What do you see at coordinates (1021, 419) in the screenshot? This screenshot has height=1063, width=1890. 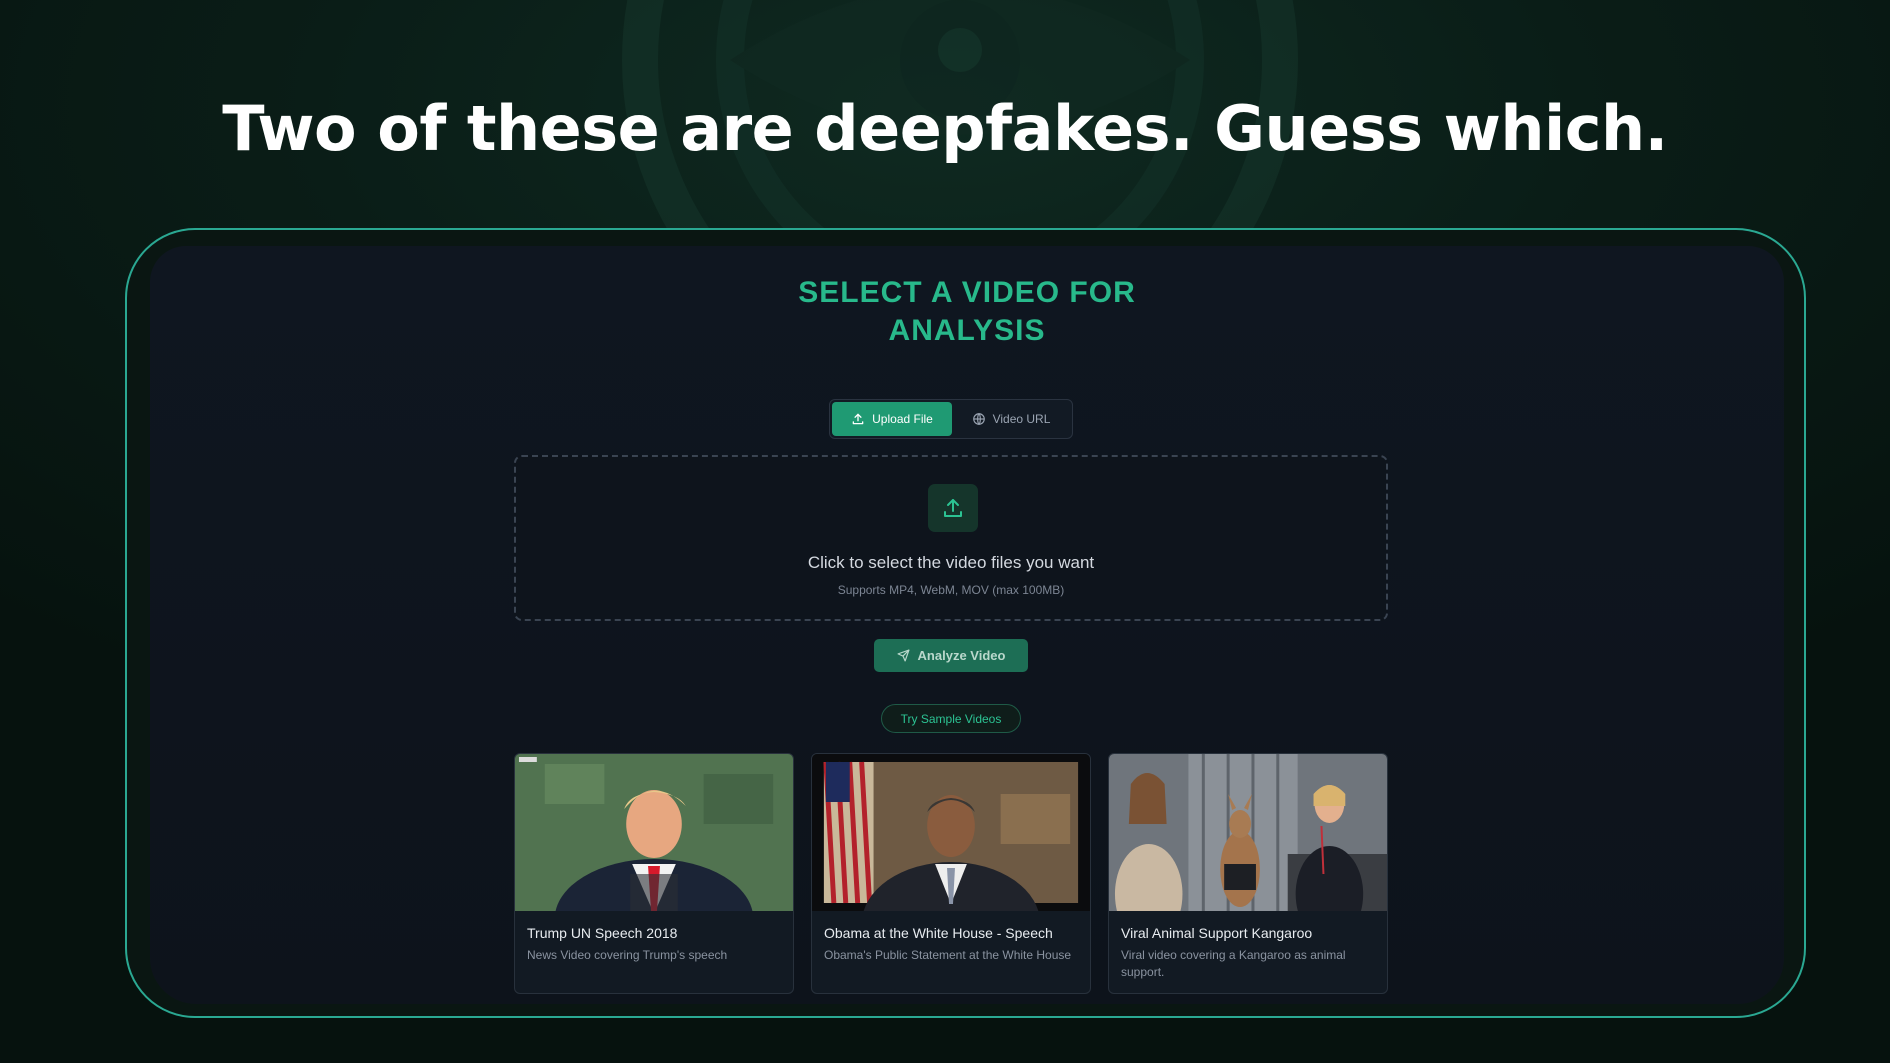 I see `tab-video-url-label: Video URL` at bounding box center [1021, 419].